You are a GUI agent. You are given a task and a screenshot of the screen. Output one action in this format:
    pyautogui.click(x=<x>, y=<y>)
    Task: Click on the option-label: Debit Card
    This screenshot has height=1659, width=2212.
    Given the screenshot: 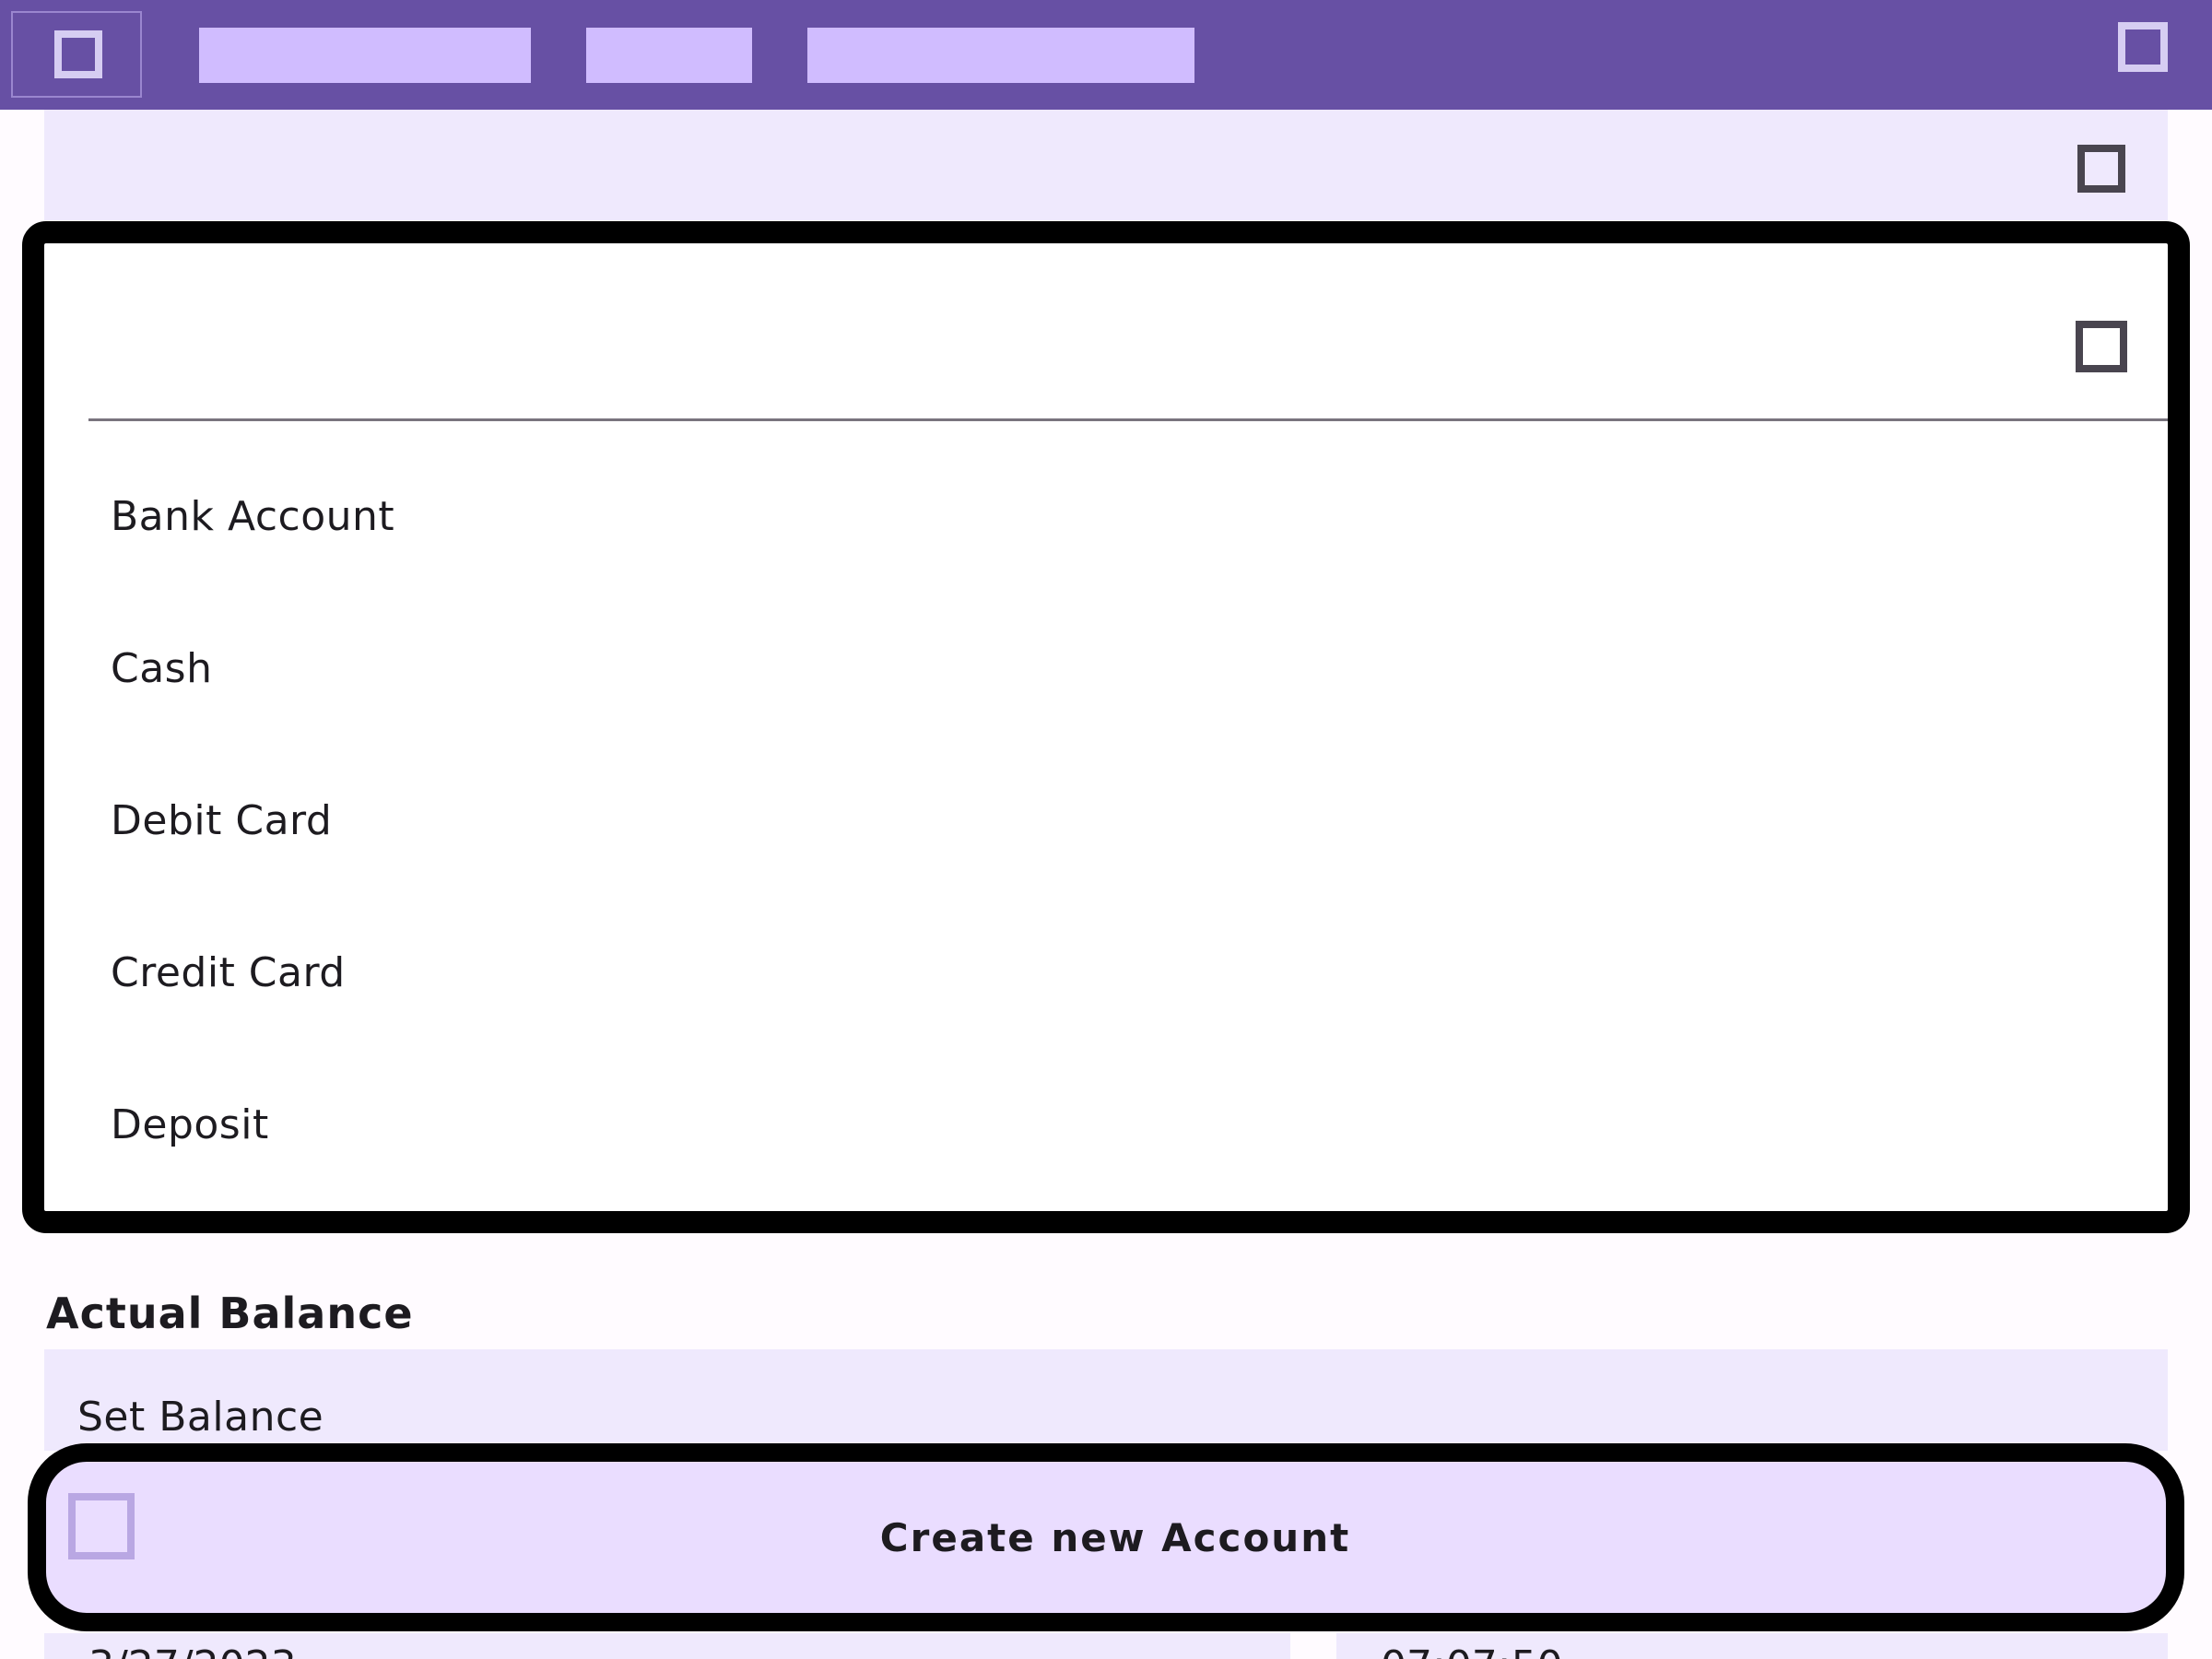 What is the action you would take?
    pyautogui.click(x=222, y=820)
    